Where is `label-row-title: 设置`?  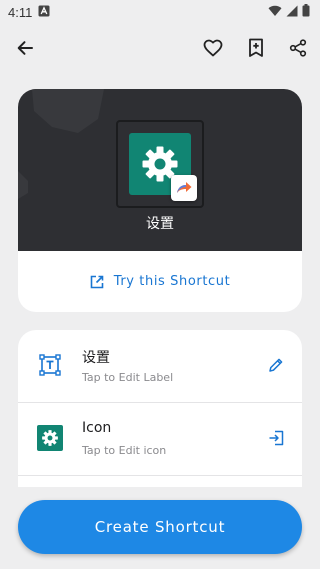 label-row-title: 设置 is located at coordinates (96, 358).